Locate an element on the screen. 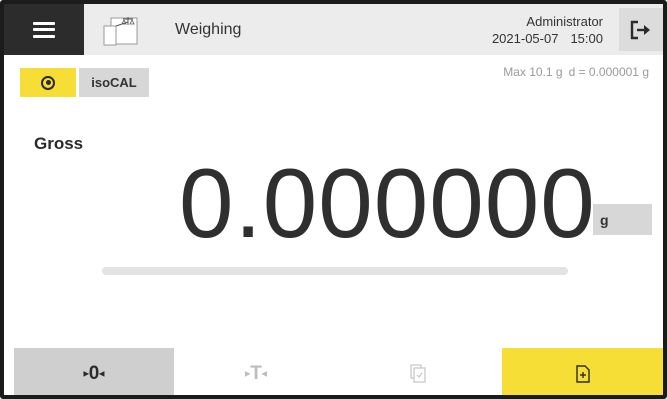 This screenshot has height=399, width=667. tare-icon: ▸T◂ is located at coordinates (256, 373).